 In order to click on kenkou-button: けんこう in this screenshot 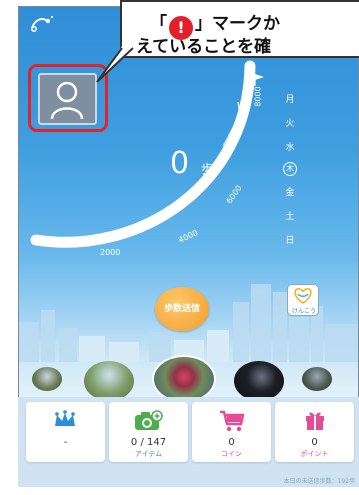, I will do `click(303, 300)`.